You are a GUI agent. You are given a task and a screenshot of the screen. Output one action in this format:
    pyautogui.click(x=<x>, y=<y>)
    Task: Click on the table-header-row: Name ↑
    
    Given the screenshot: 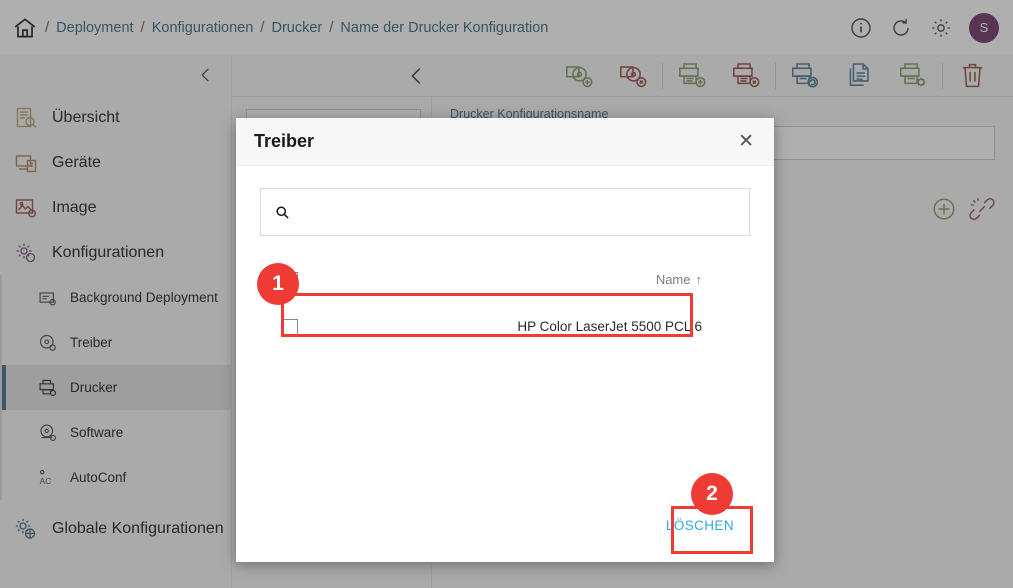 What is the action you would take?
    pyautogui.click(x=505, y=279)
    